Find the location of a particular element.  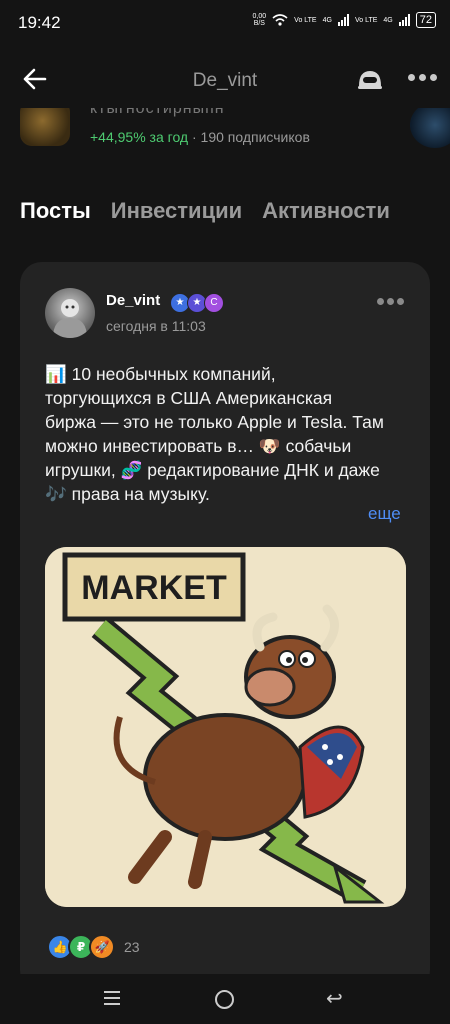

tab-investments: Инвестиции is located at coordinates (176, 211).